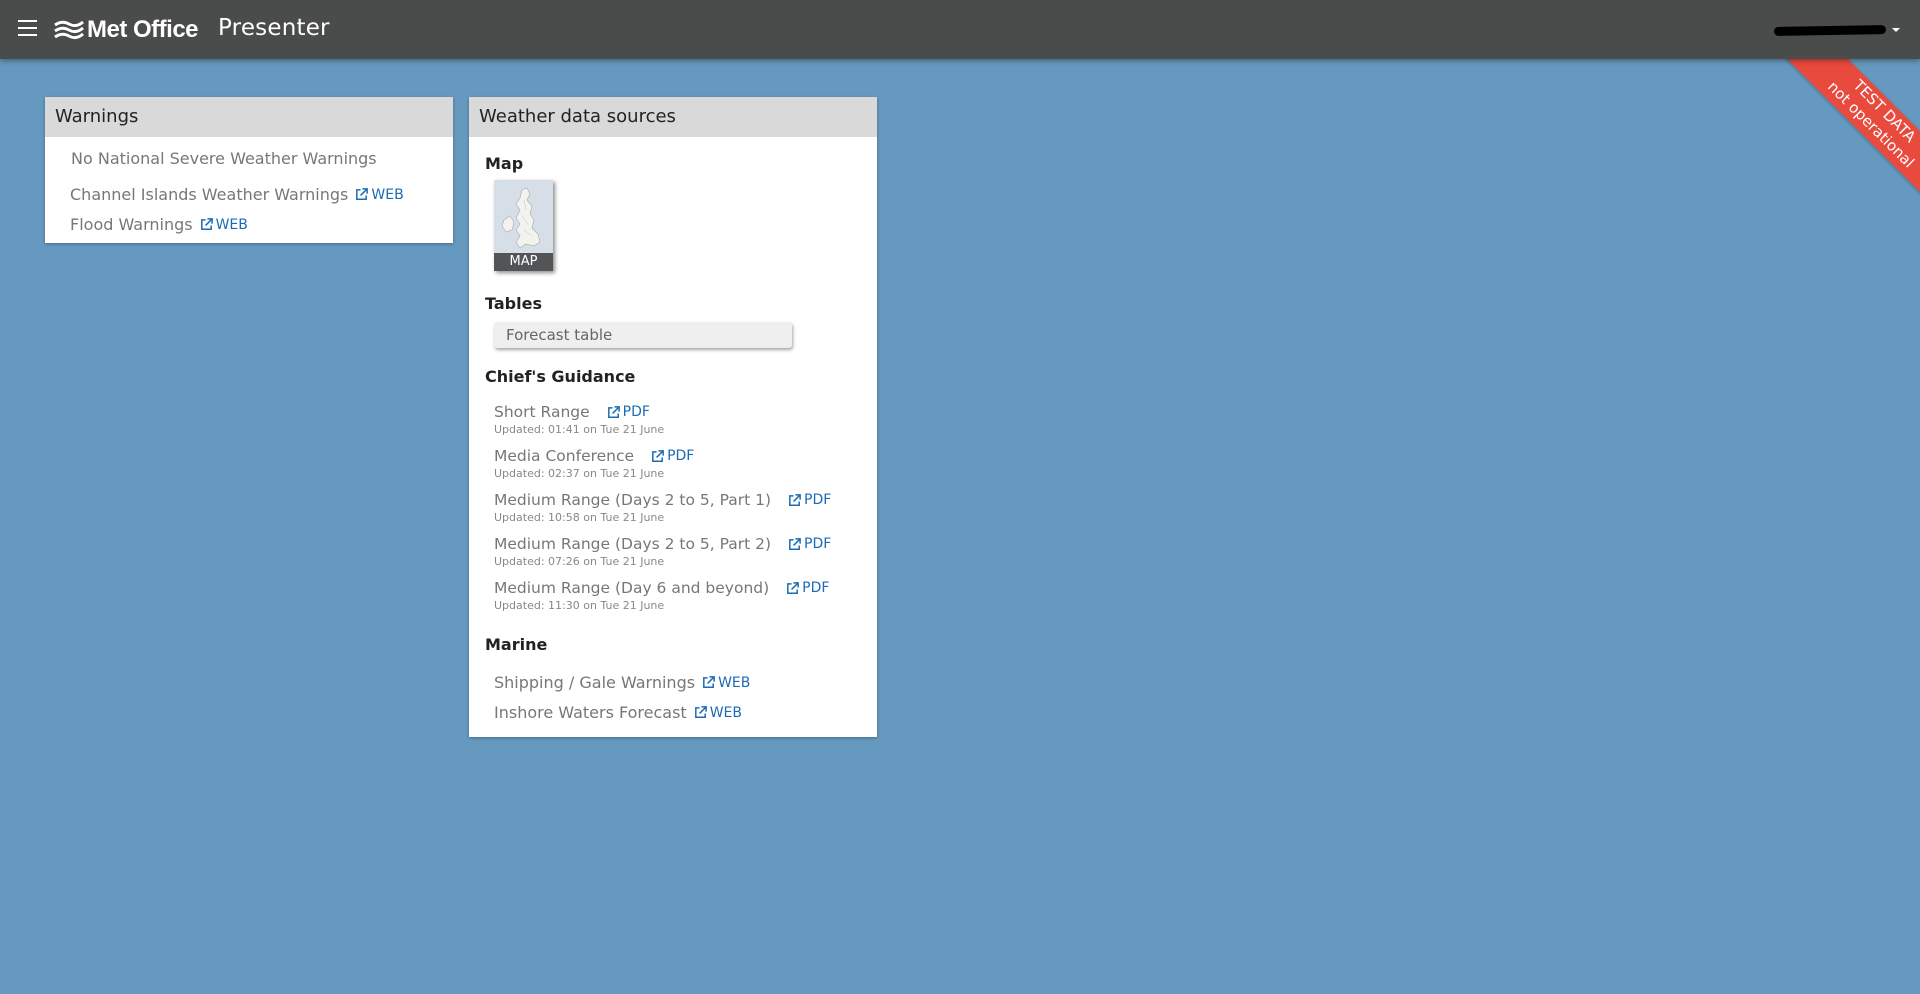  Describe the element at coordinates (516, 644) in the screenshot. I see `marine-section-heading: Marine` at that location.